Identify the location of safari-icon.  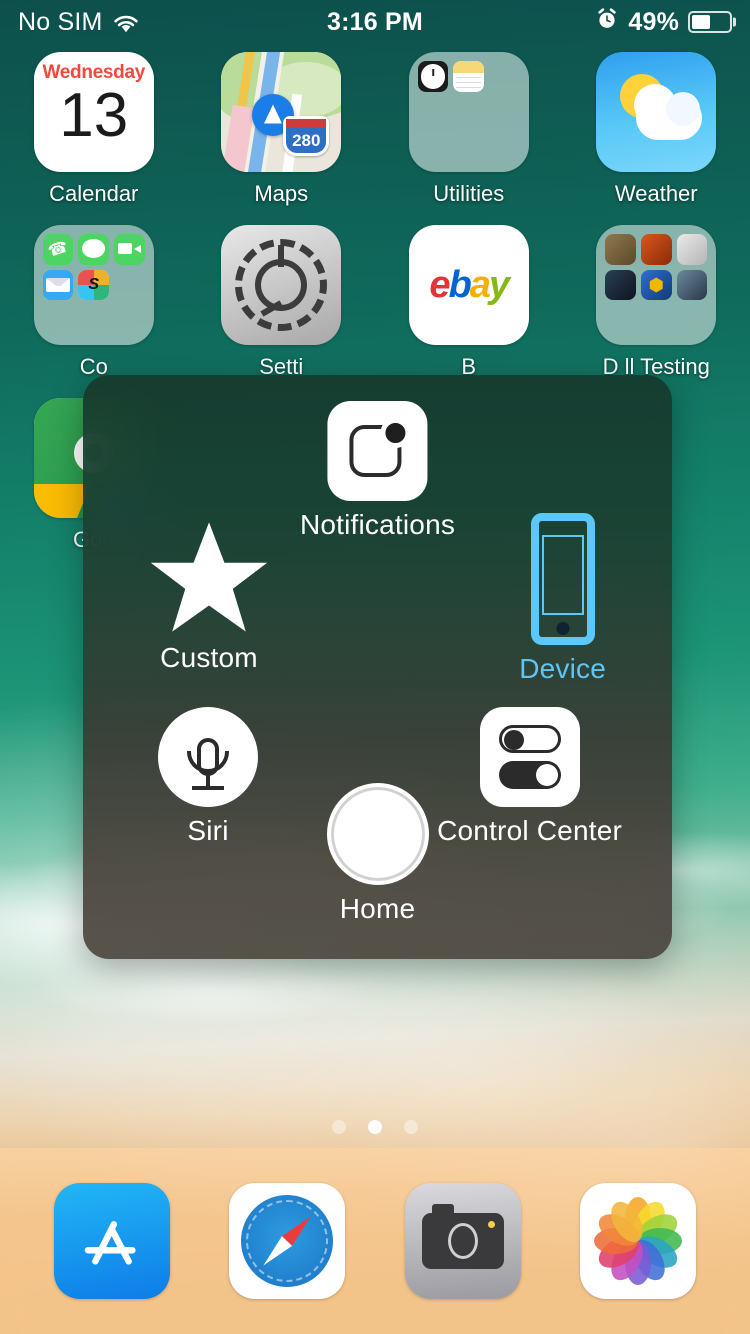
(287, 1241).